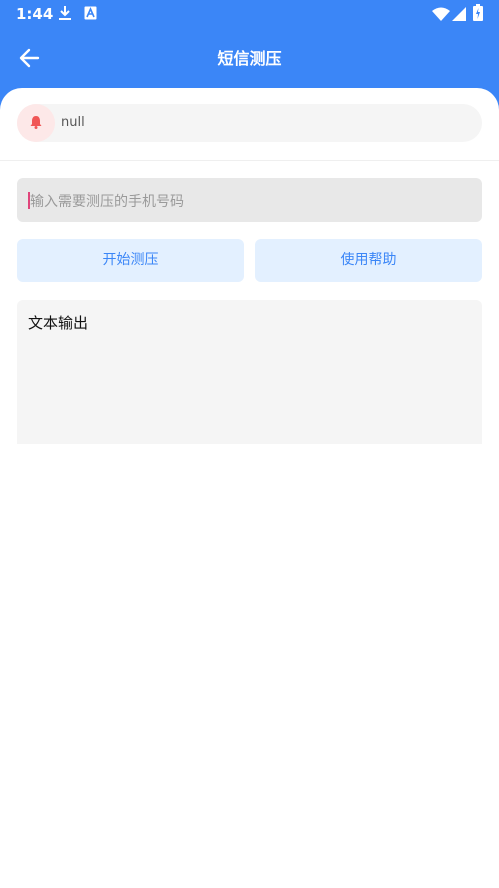 This screenshot has height=888, width=499. I want to click on notice-bar: null, so click(249, 123).